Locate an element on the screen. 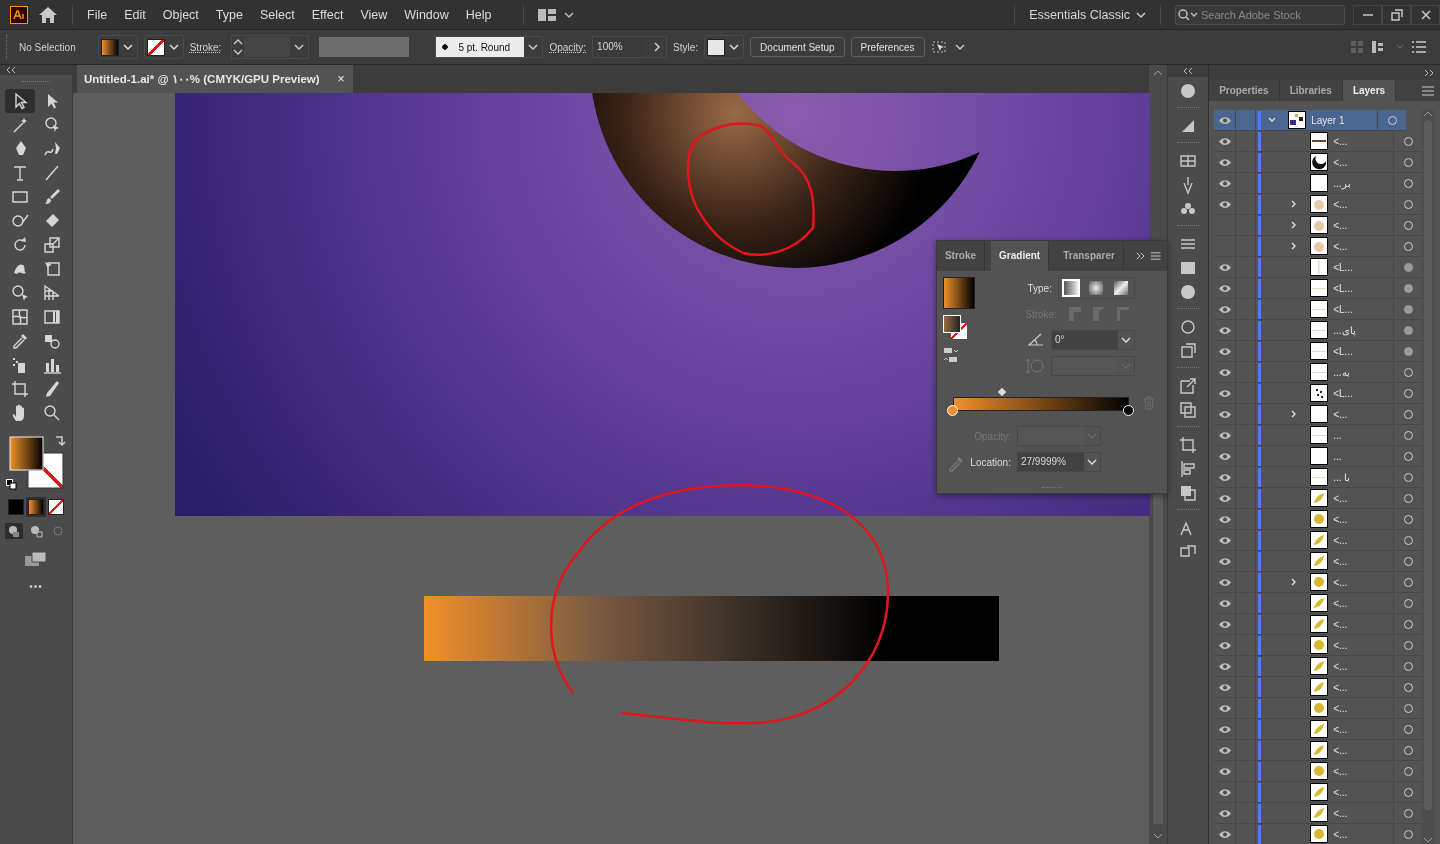 The width and height of the screenshot is (1440, 844). location-label: Location: is located at coordinates (990, 462).